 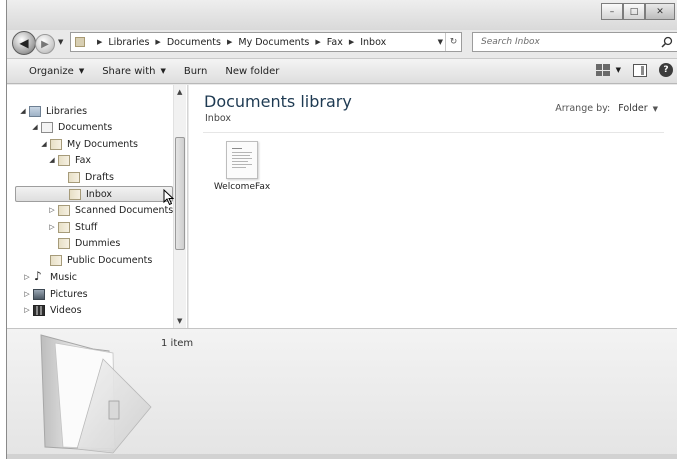 What do you see at coordinates (86, 227) in the screenshot?
I see `tree-item-label: Stuff` at bounding box center [86, 227].